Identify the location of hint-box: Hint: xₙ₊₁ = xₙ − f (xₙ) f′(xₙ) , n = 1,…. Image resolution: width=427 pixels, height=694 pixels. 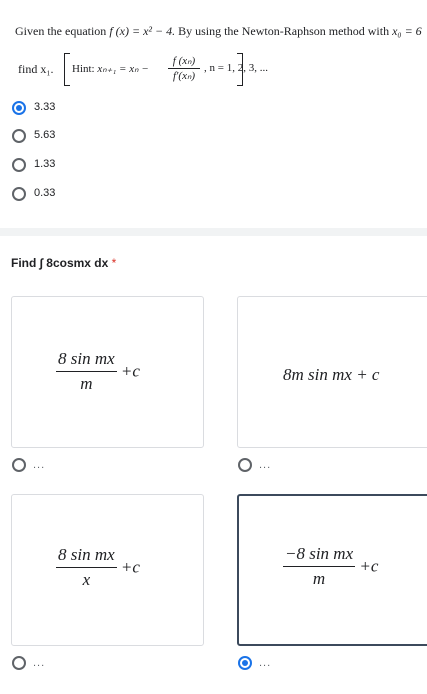
(166, 69).